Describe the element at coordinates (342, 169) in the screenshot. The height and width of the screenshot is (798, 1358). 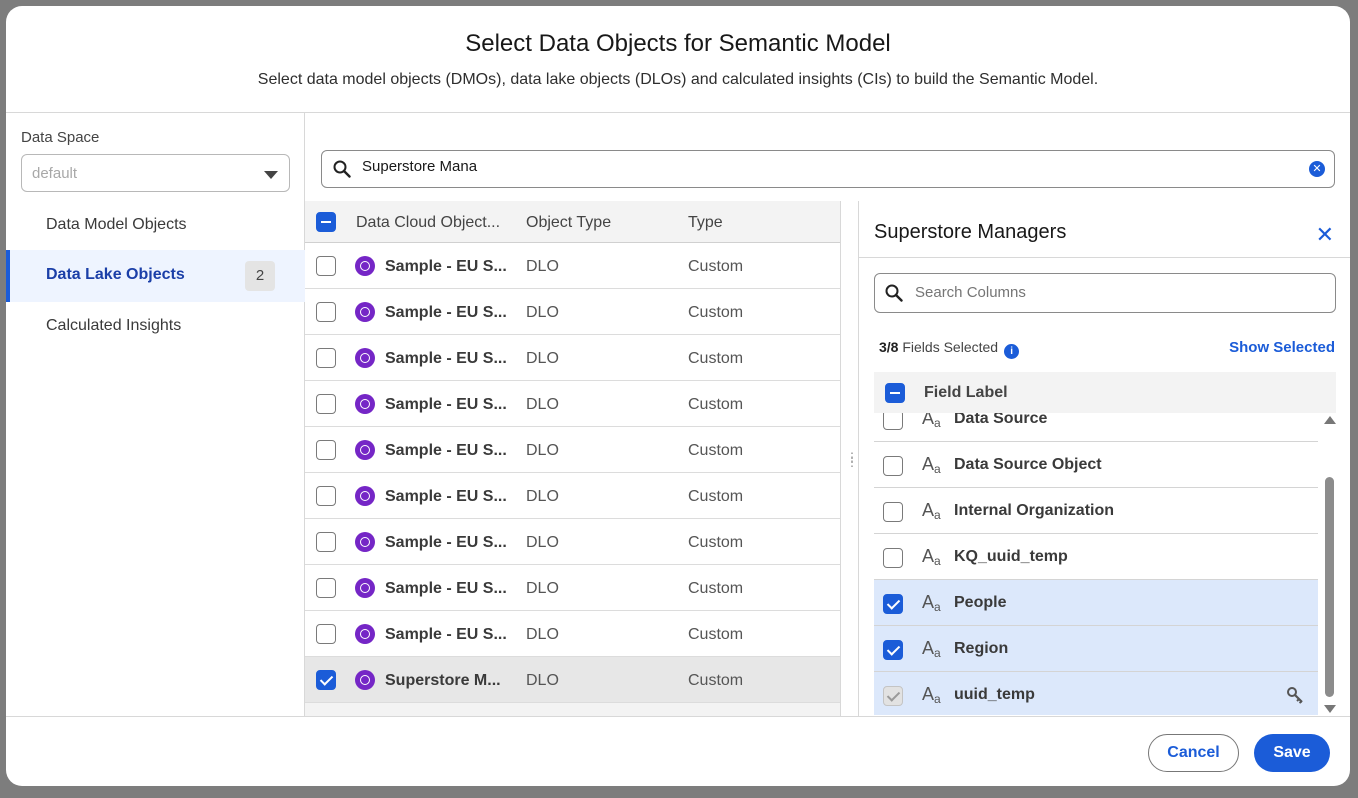
I see `search-icon` at that location.